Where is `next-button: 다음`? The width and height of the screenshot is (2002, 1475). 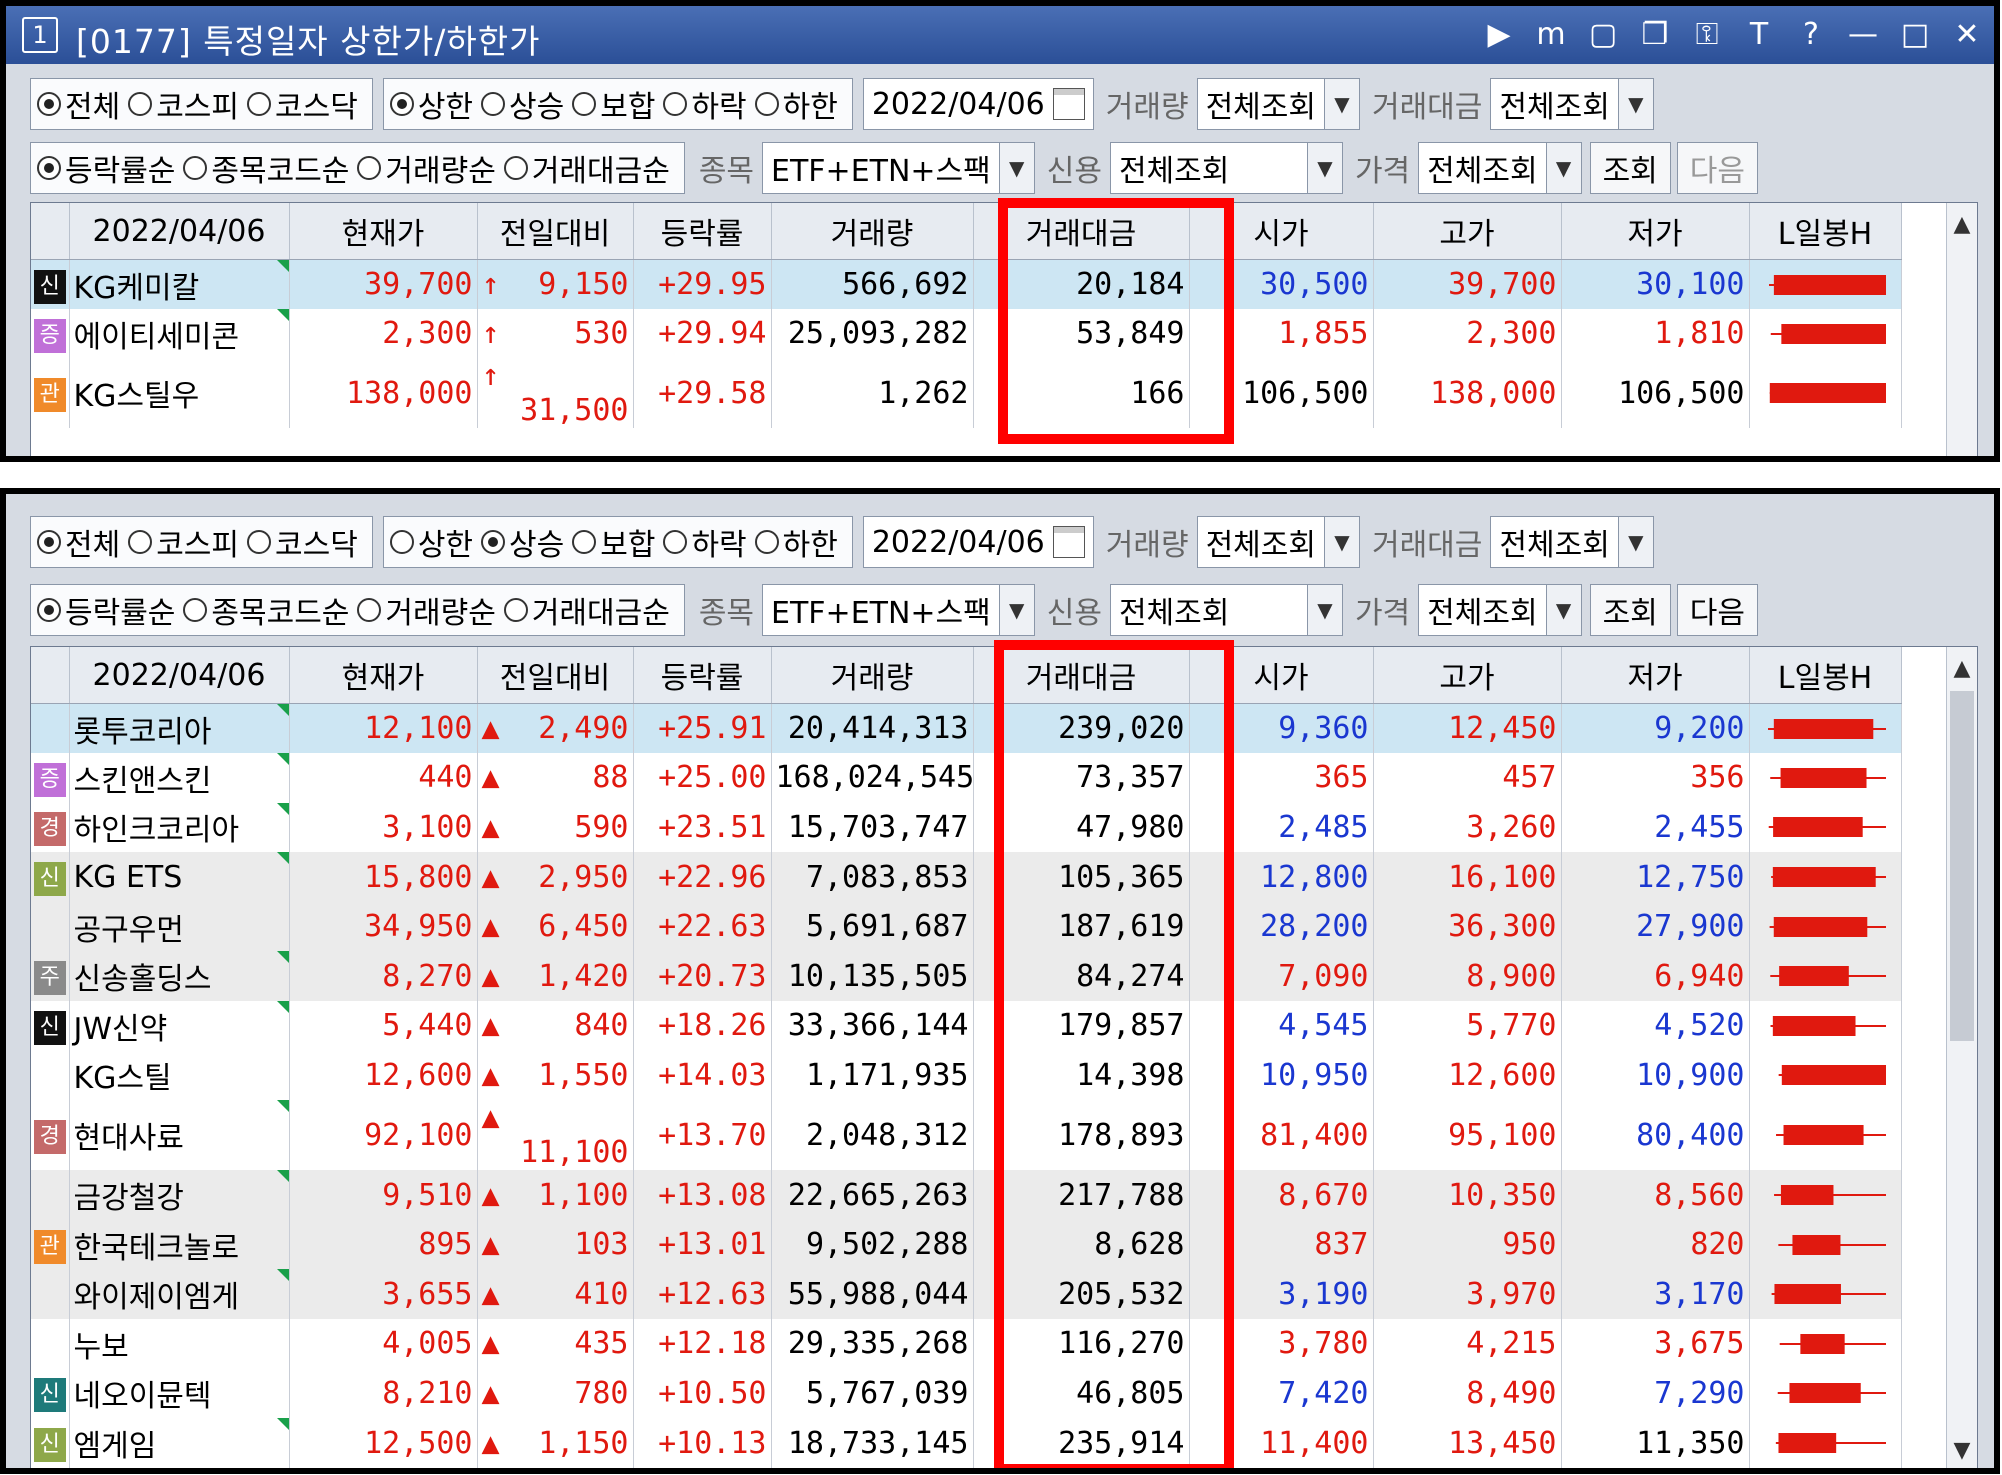
next-button: 다음 is located at coordinates (1717, 610).